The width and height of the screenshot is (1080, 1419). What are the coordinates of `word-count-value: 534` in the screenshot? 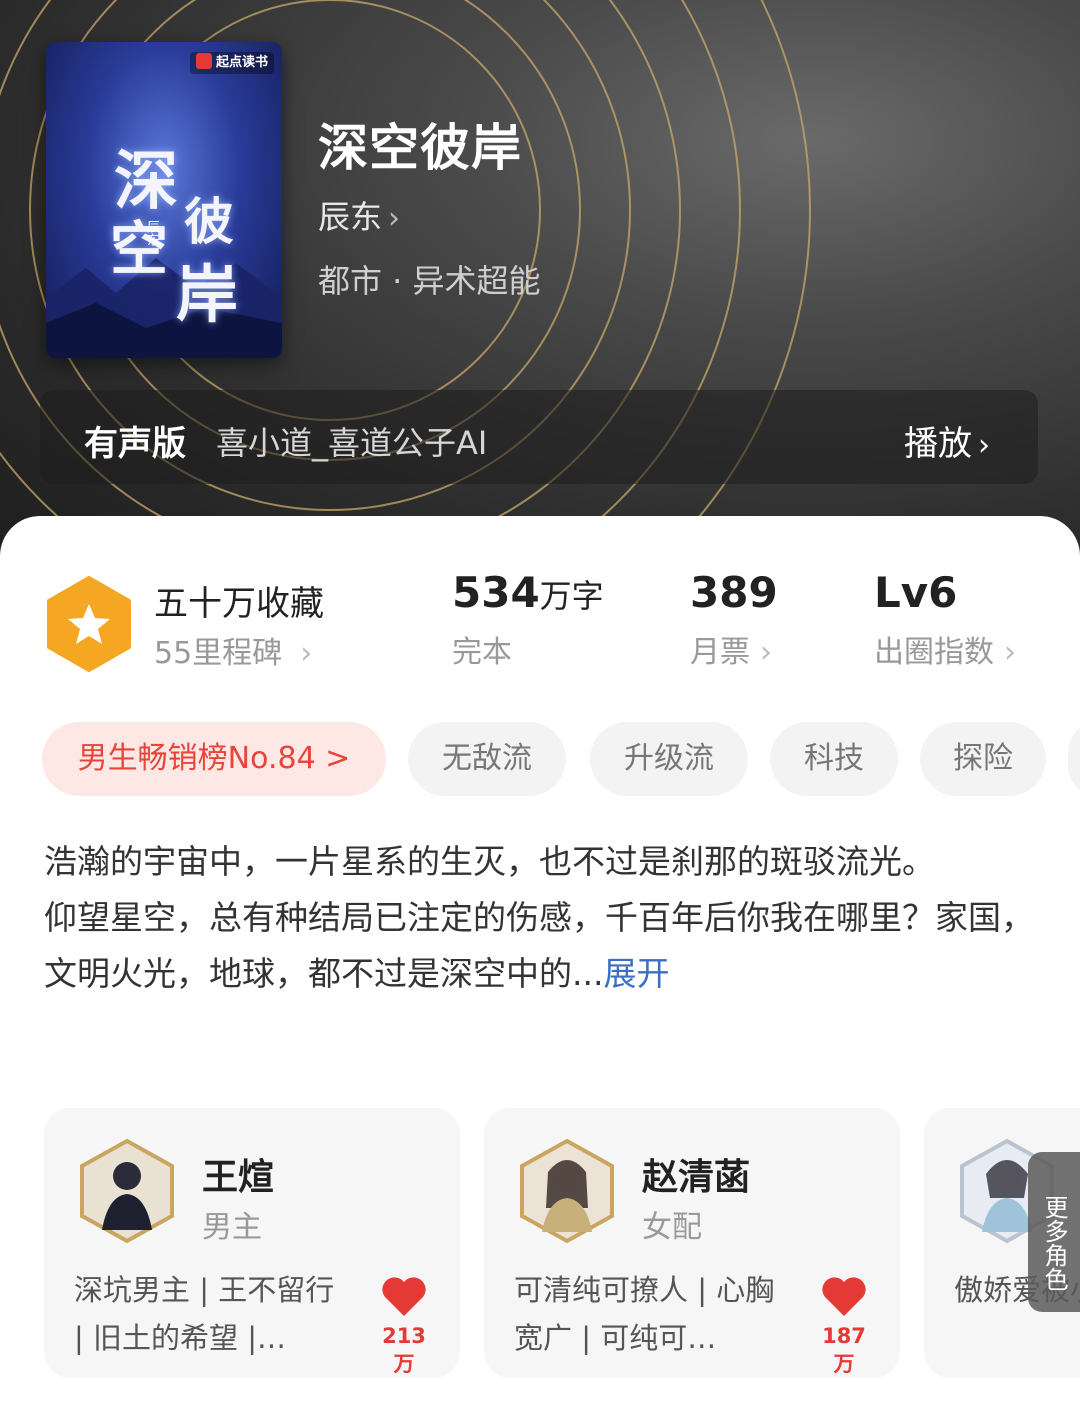 It's located at (496, 592).